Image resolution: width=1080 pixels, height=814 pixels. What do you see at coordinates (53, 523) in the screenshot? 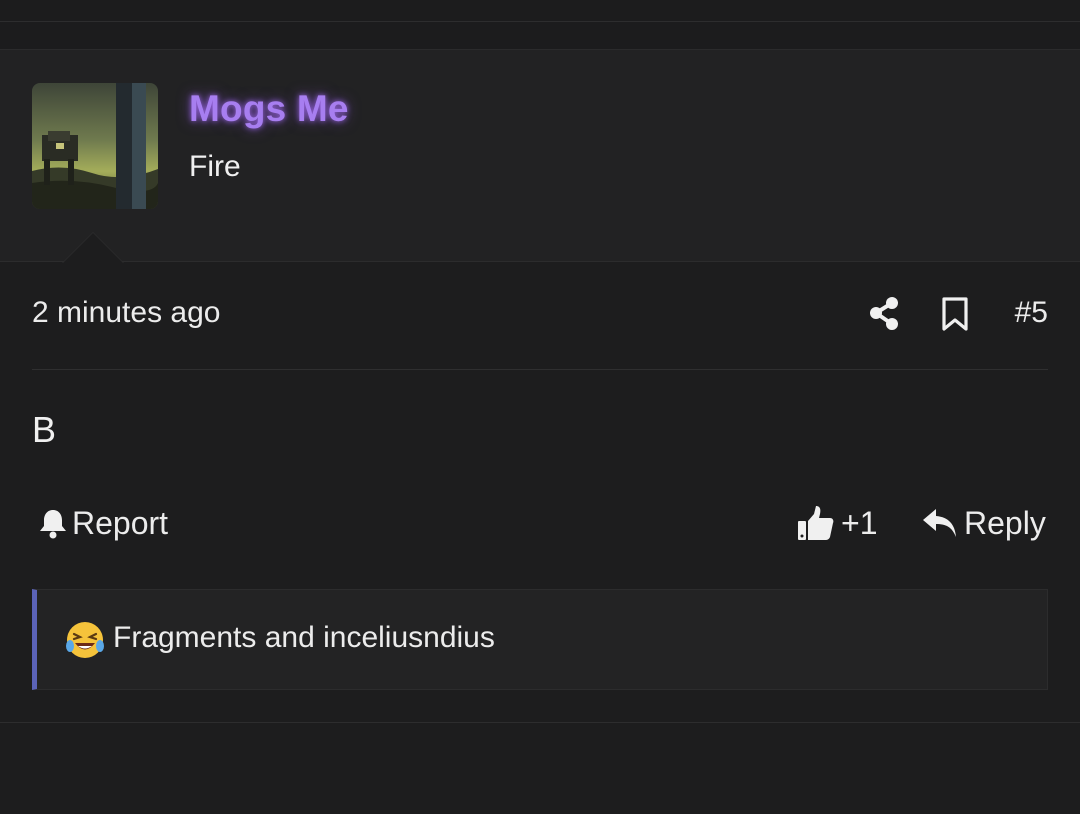
I see `bell-icon` at bounding box center [53, 523].